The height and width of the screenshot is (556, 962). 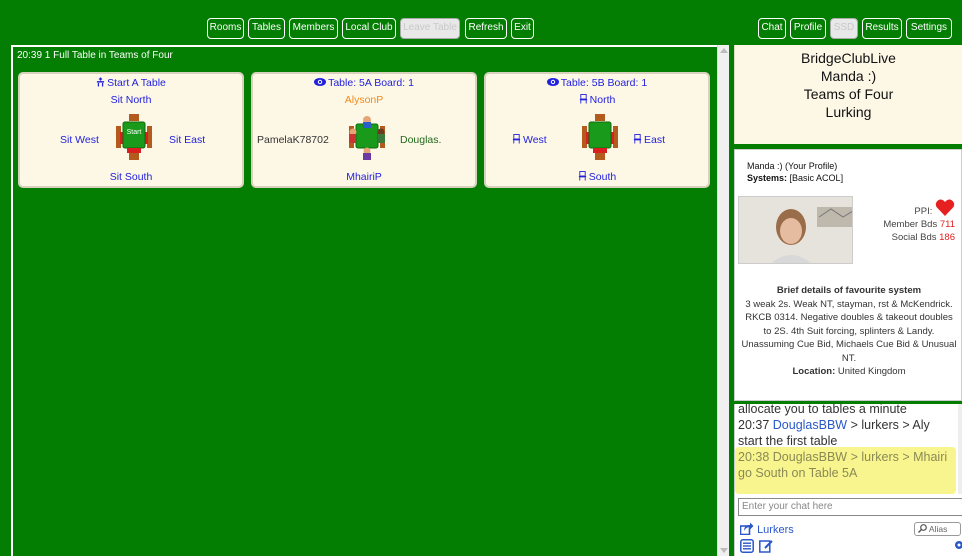 I want to click on exit-button: Exit, so click(x=522, y=28).